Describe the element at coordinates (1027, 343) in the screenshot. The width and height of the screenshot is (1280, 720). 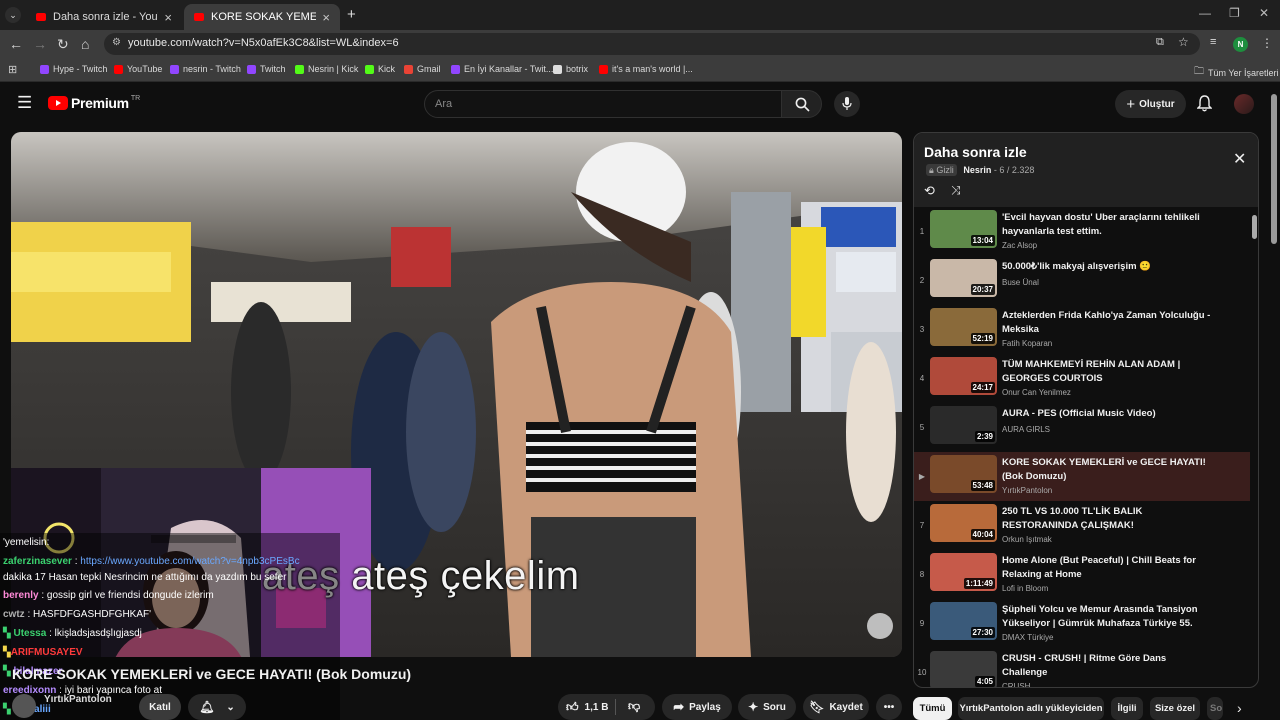
I see `playlist-item-channel: Fatih Koparan` at that location.